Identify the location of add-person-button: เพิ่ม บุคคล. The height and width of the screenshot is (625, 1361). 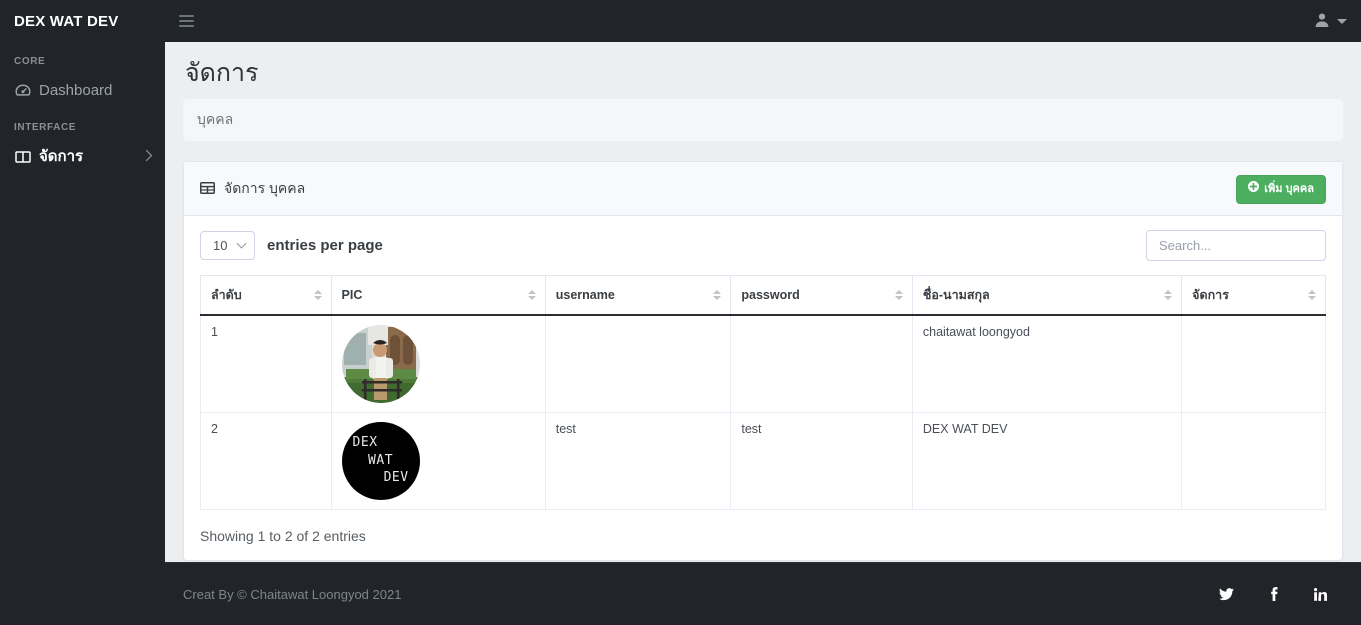
(1281, 189).